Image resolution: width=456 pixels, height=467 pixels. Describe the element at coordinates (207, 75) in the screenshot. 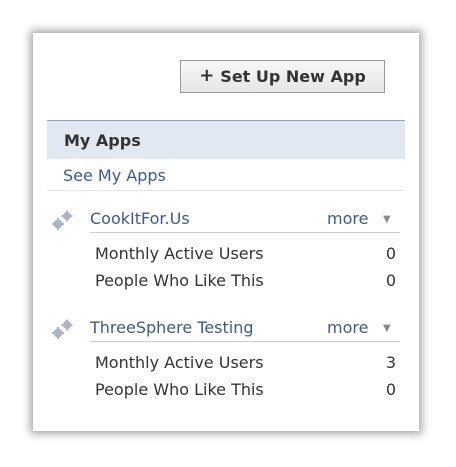

I see `plus-icon: +` at that location.